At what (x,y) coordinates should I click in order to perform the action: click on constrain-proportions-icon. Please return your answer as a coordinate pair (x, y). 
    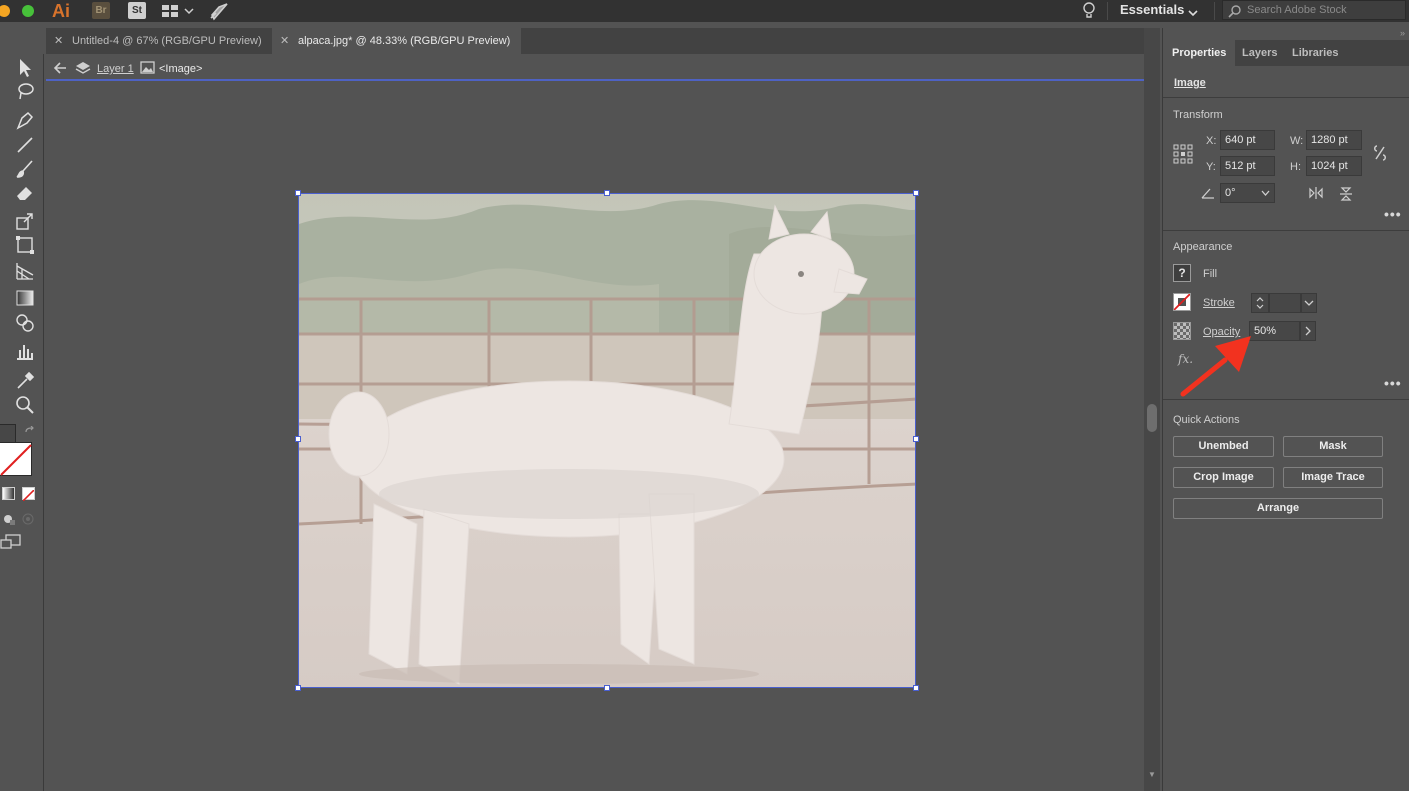
    Looking at the image, I should click on (1380, 153).